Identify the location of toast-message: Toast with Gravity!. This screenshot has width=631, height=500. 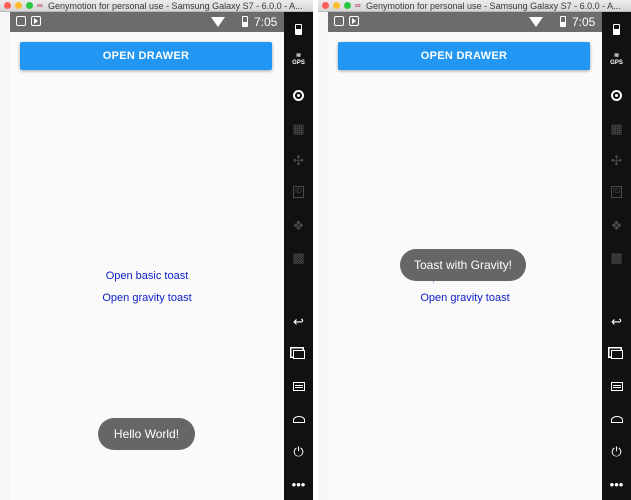
(463, 265).